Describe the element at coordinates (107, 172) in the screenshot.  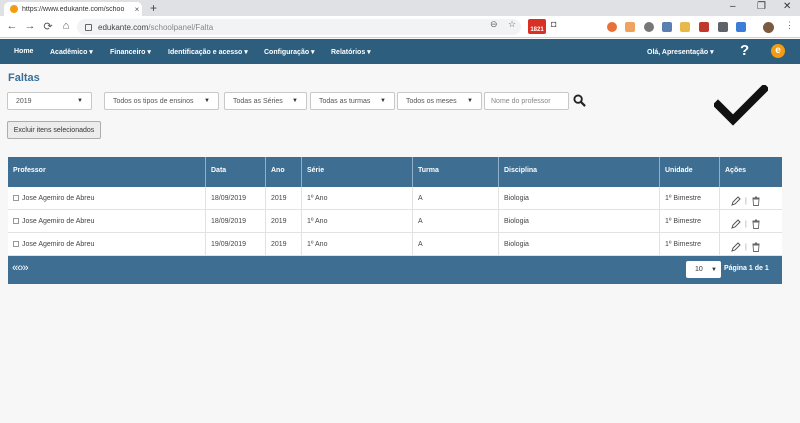
I see `header-professor: Professor` at that location.